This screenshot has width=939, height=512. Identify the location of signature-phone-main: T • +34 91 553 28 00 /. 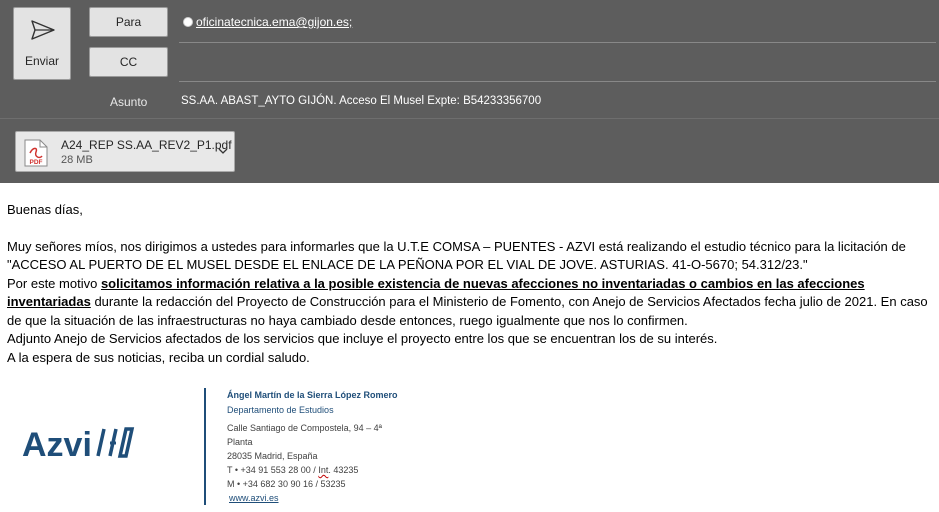
(273, 470).